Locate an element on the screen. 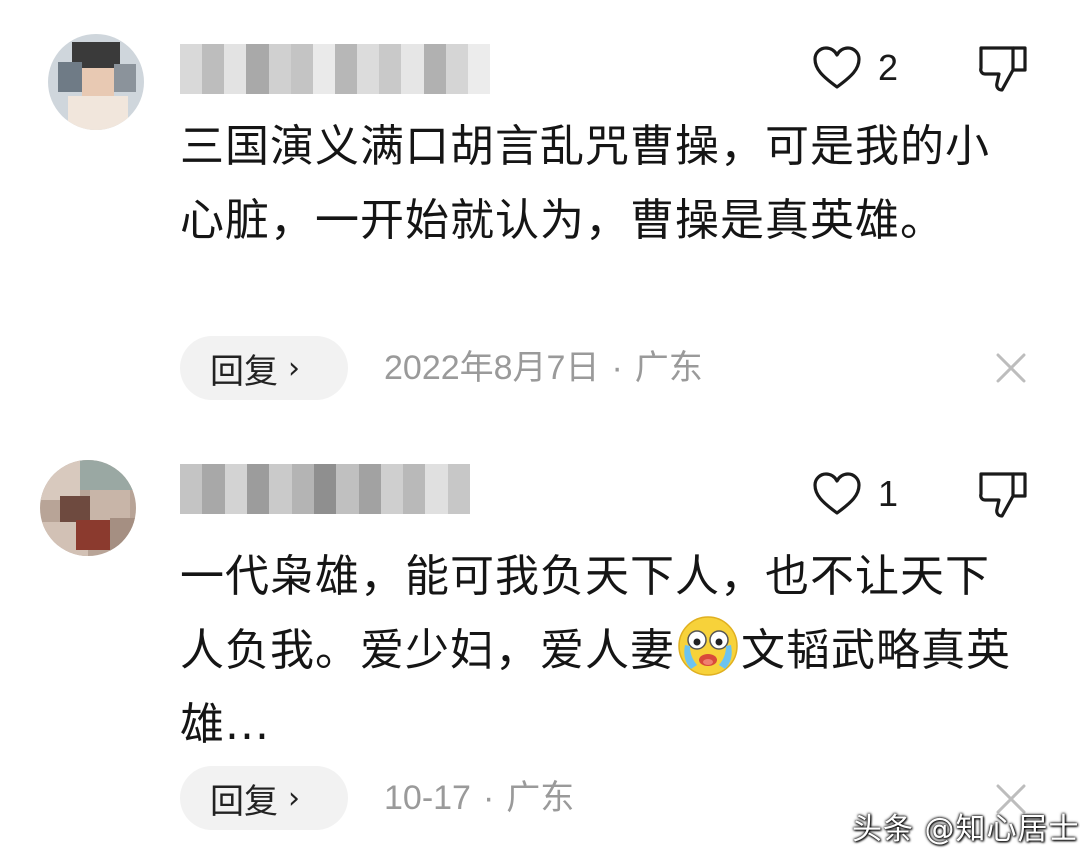  close-button is located at coordinates (1011, 368).